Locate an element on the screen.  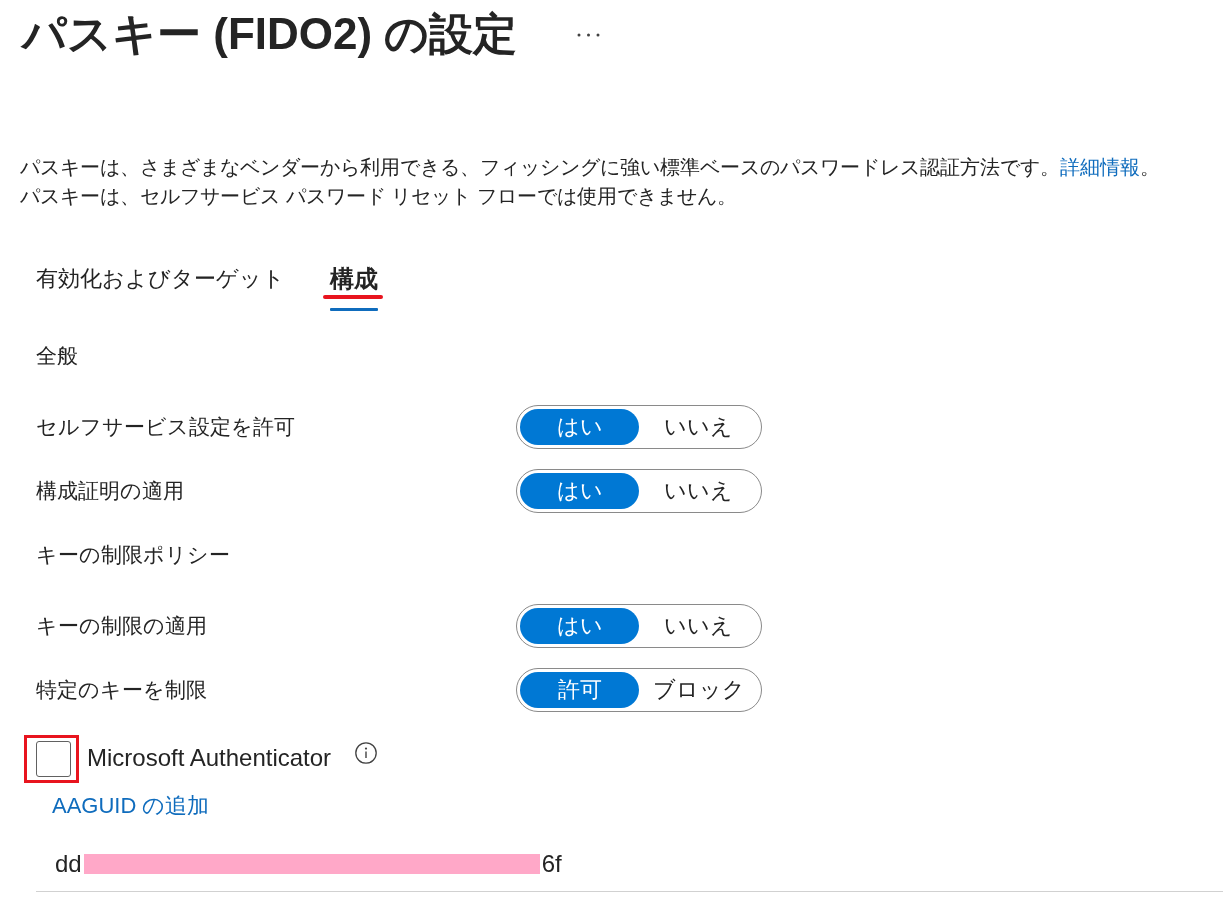
info-icon is located at coordinates (366, 753).